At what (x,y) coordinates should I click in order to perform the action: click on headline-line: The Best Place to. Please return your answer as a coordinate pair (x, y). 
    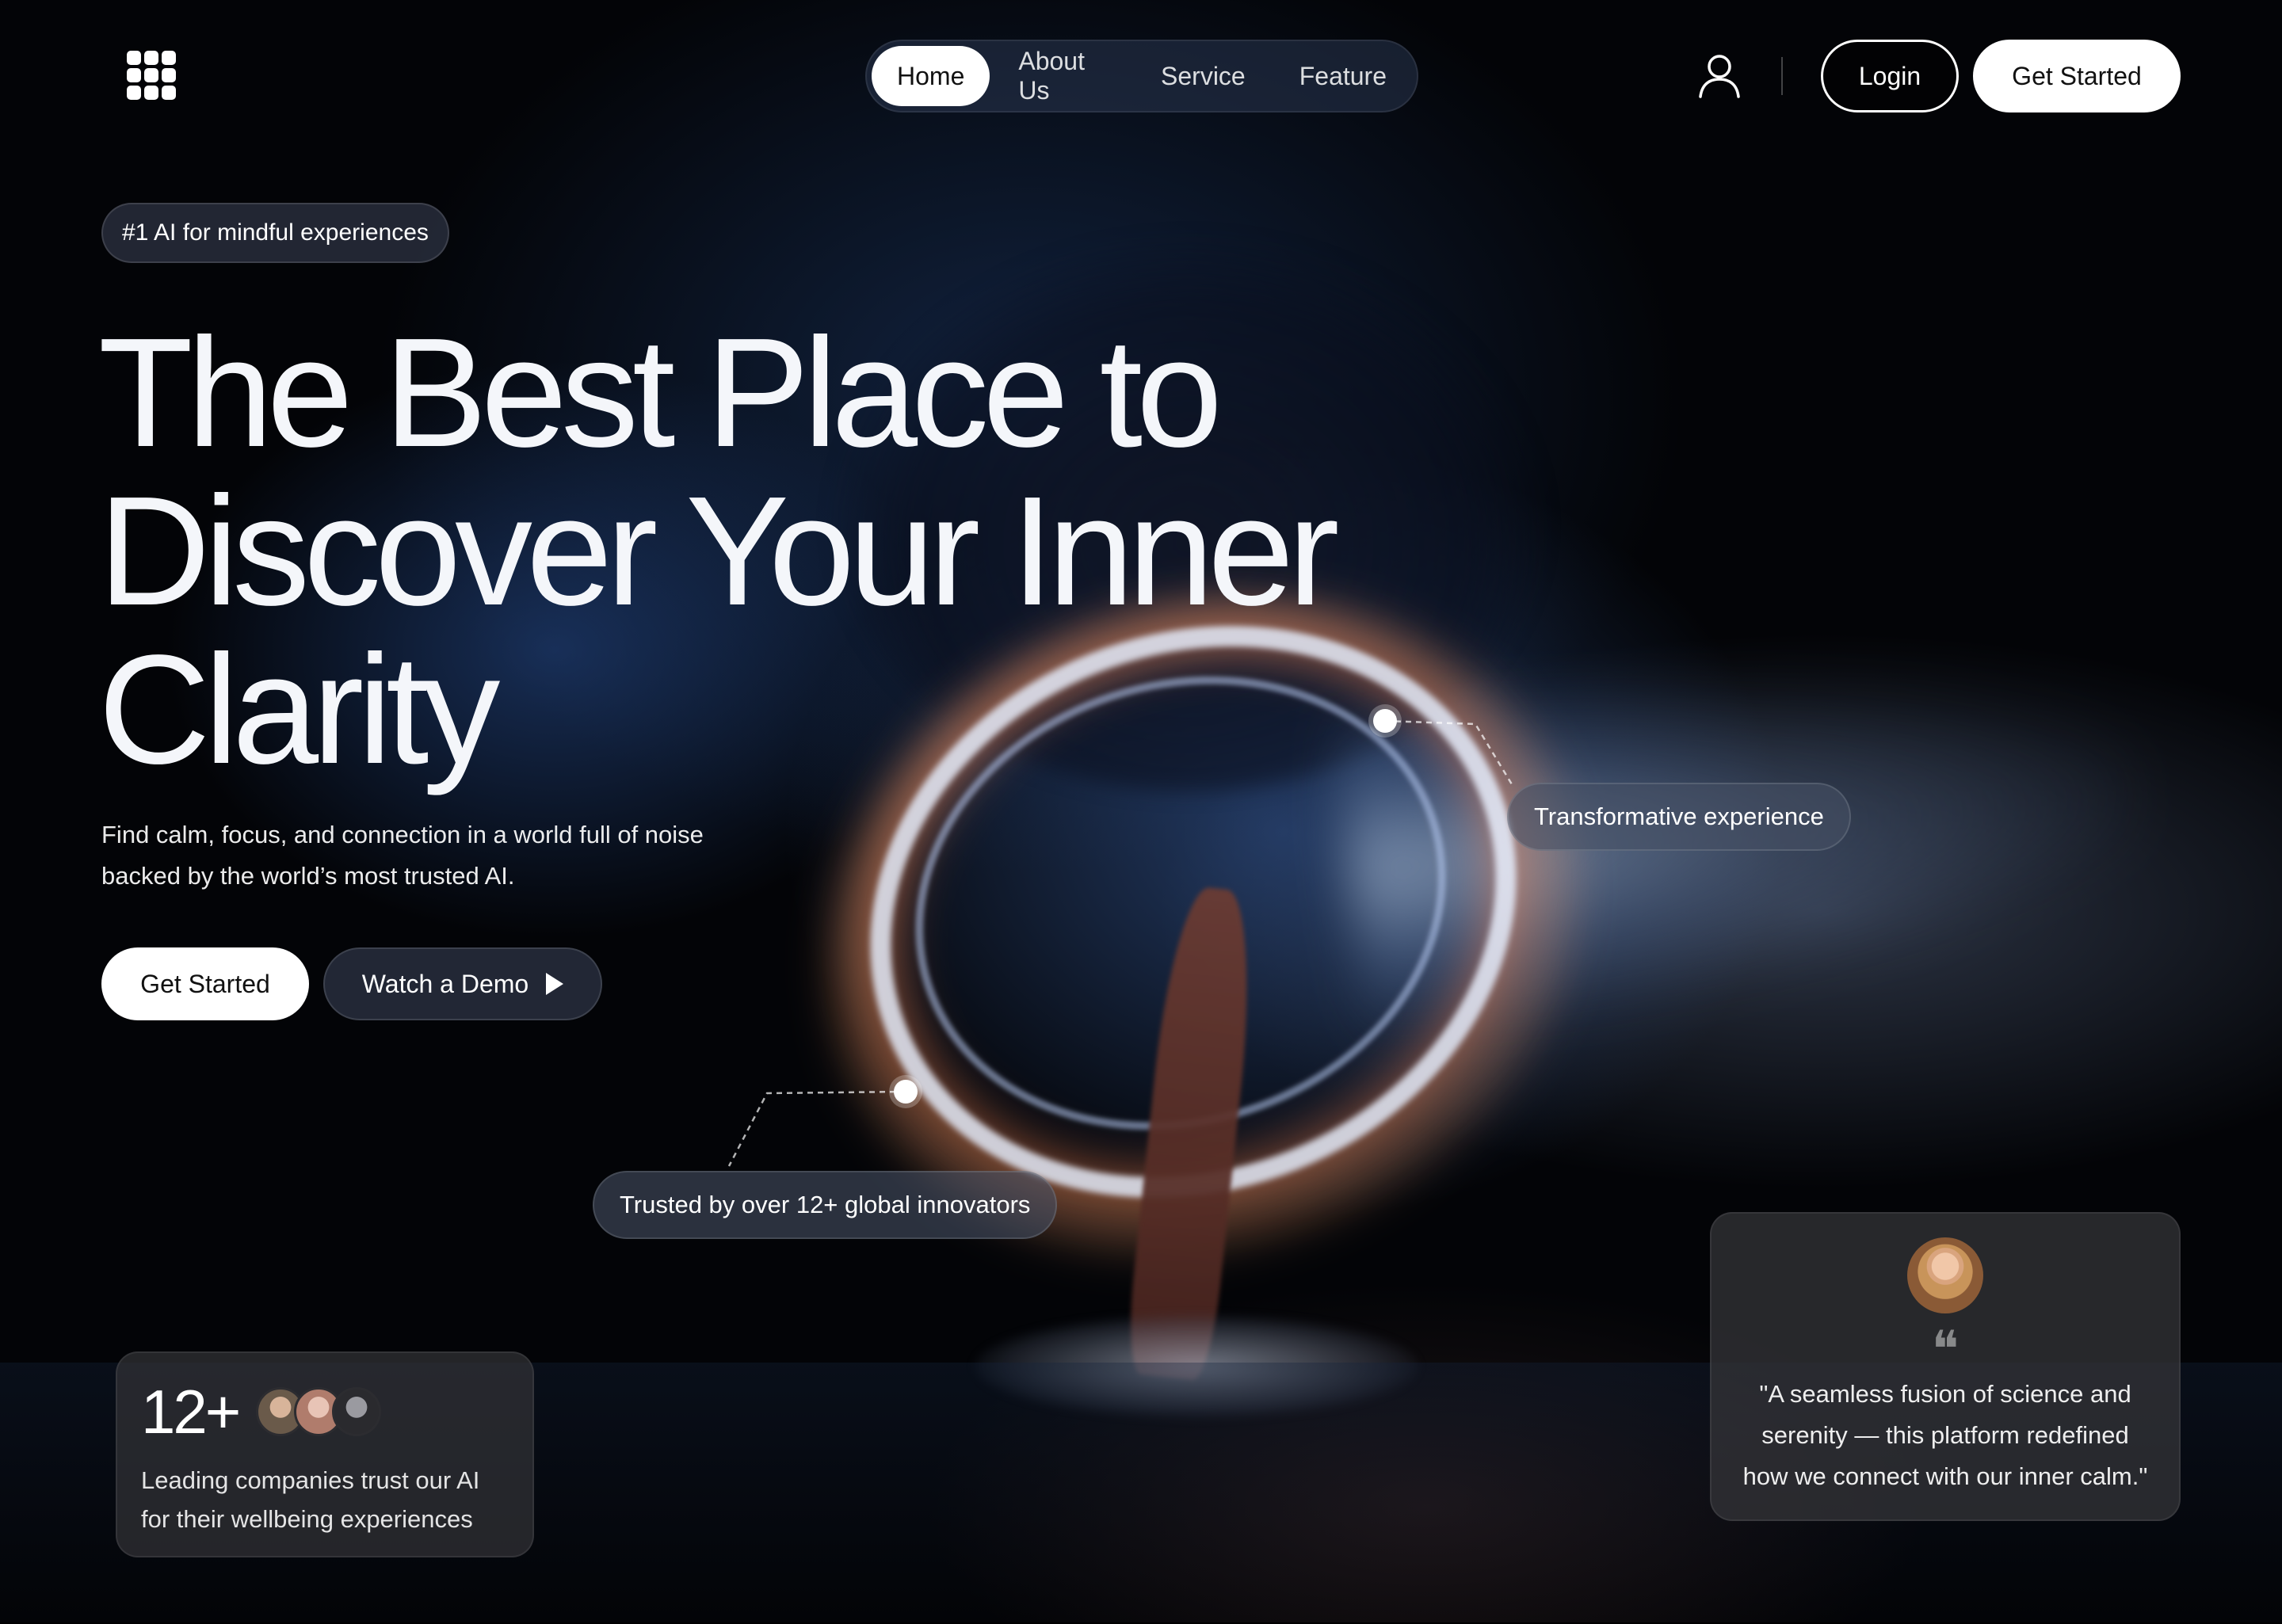
    Looking at the image, I should click on (660, 392).